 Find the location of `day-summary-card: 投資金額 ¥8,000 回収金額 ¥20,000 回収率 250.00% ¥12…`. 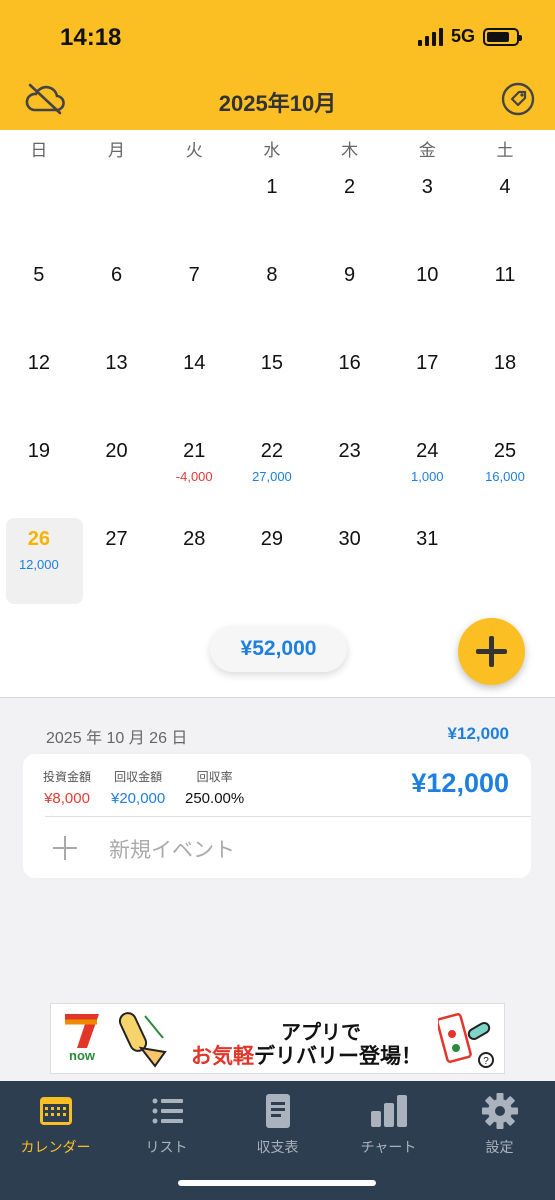

day-summary-card: 投資金額 ¥8,000 回収金額 ¥20,000 回収率 250.00% ¥12… is located at coordinates (277, 816).